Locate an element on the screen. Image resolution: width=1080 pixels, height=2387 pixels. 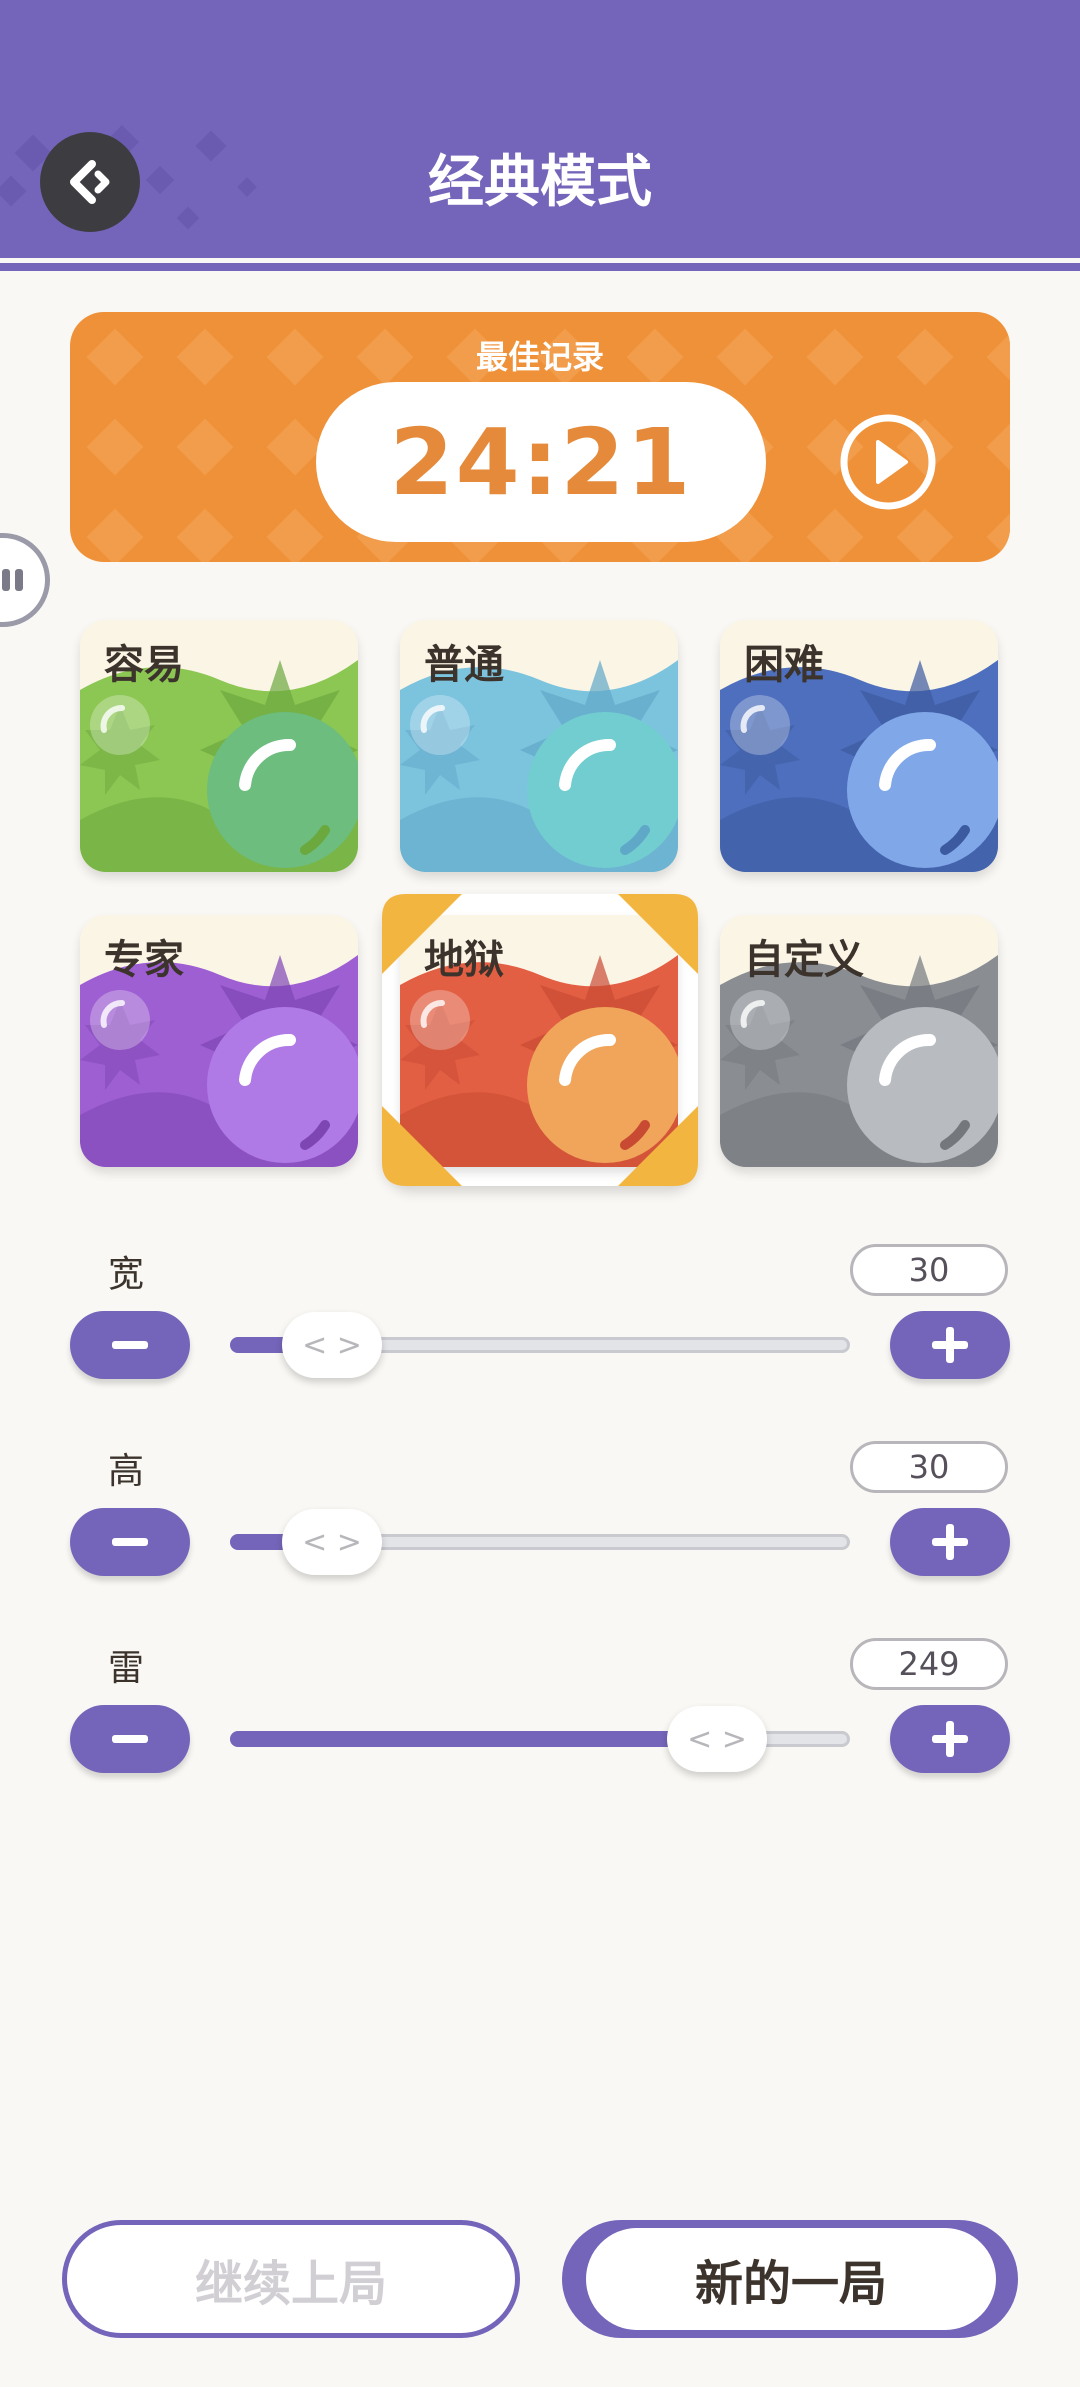
selection-corner-tl is located at coordinates (422, 934).